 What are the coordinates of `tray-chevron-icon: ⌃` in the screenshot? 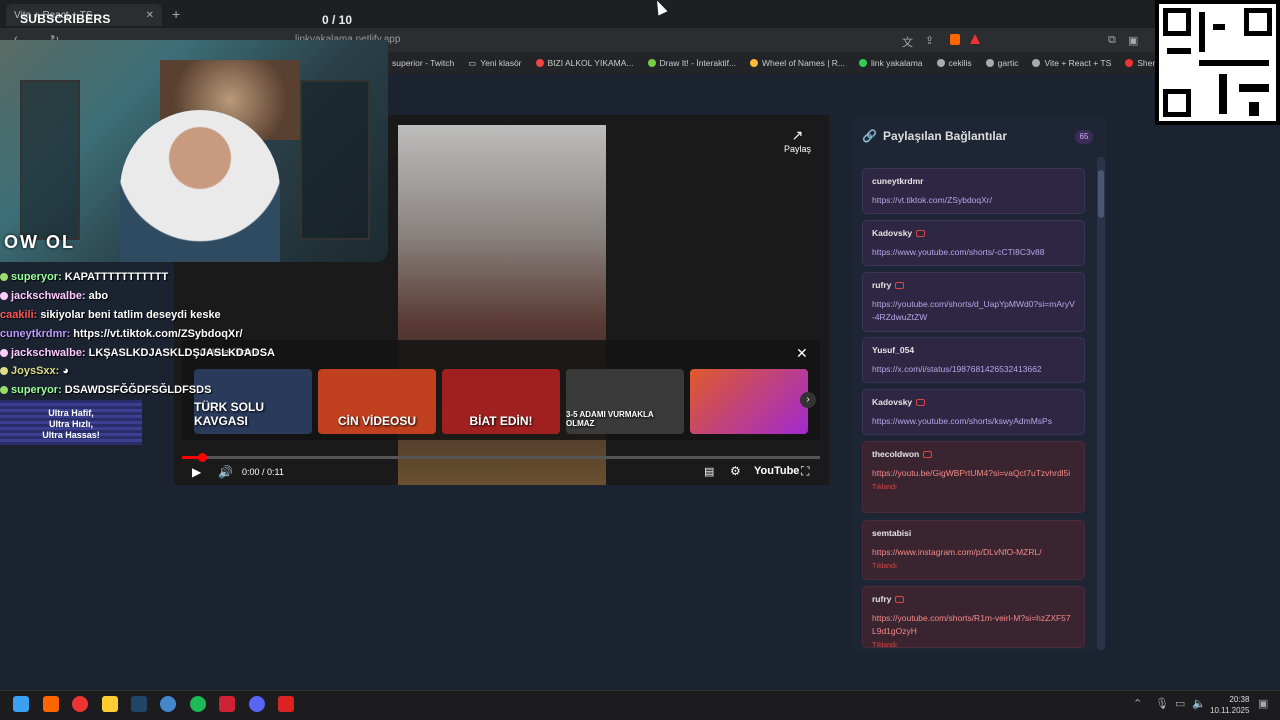 It's located at (1137, 703).